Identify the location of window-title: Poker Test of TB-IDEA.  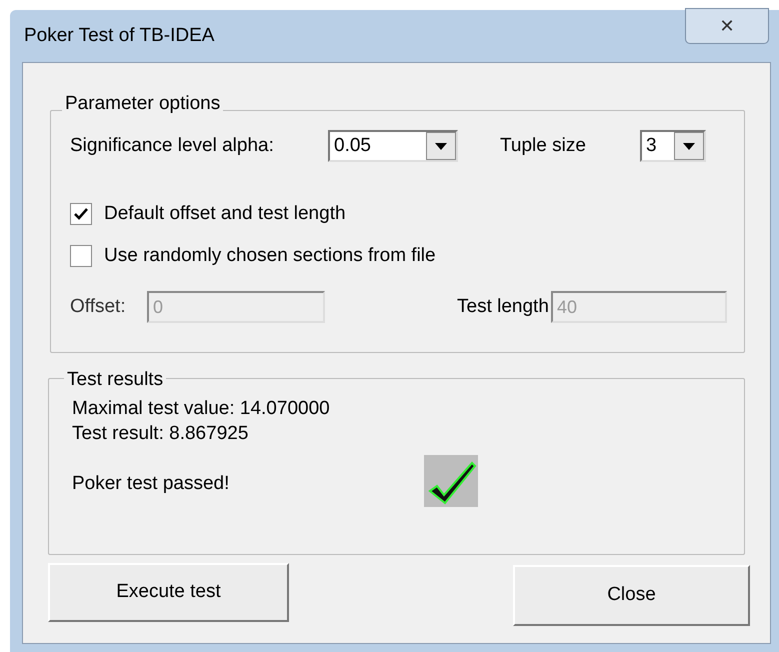
(119, 36).